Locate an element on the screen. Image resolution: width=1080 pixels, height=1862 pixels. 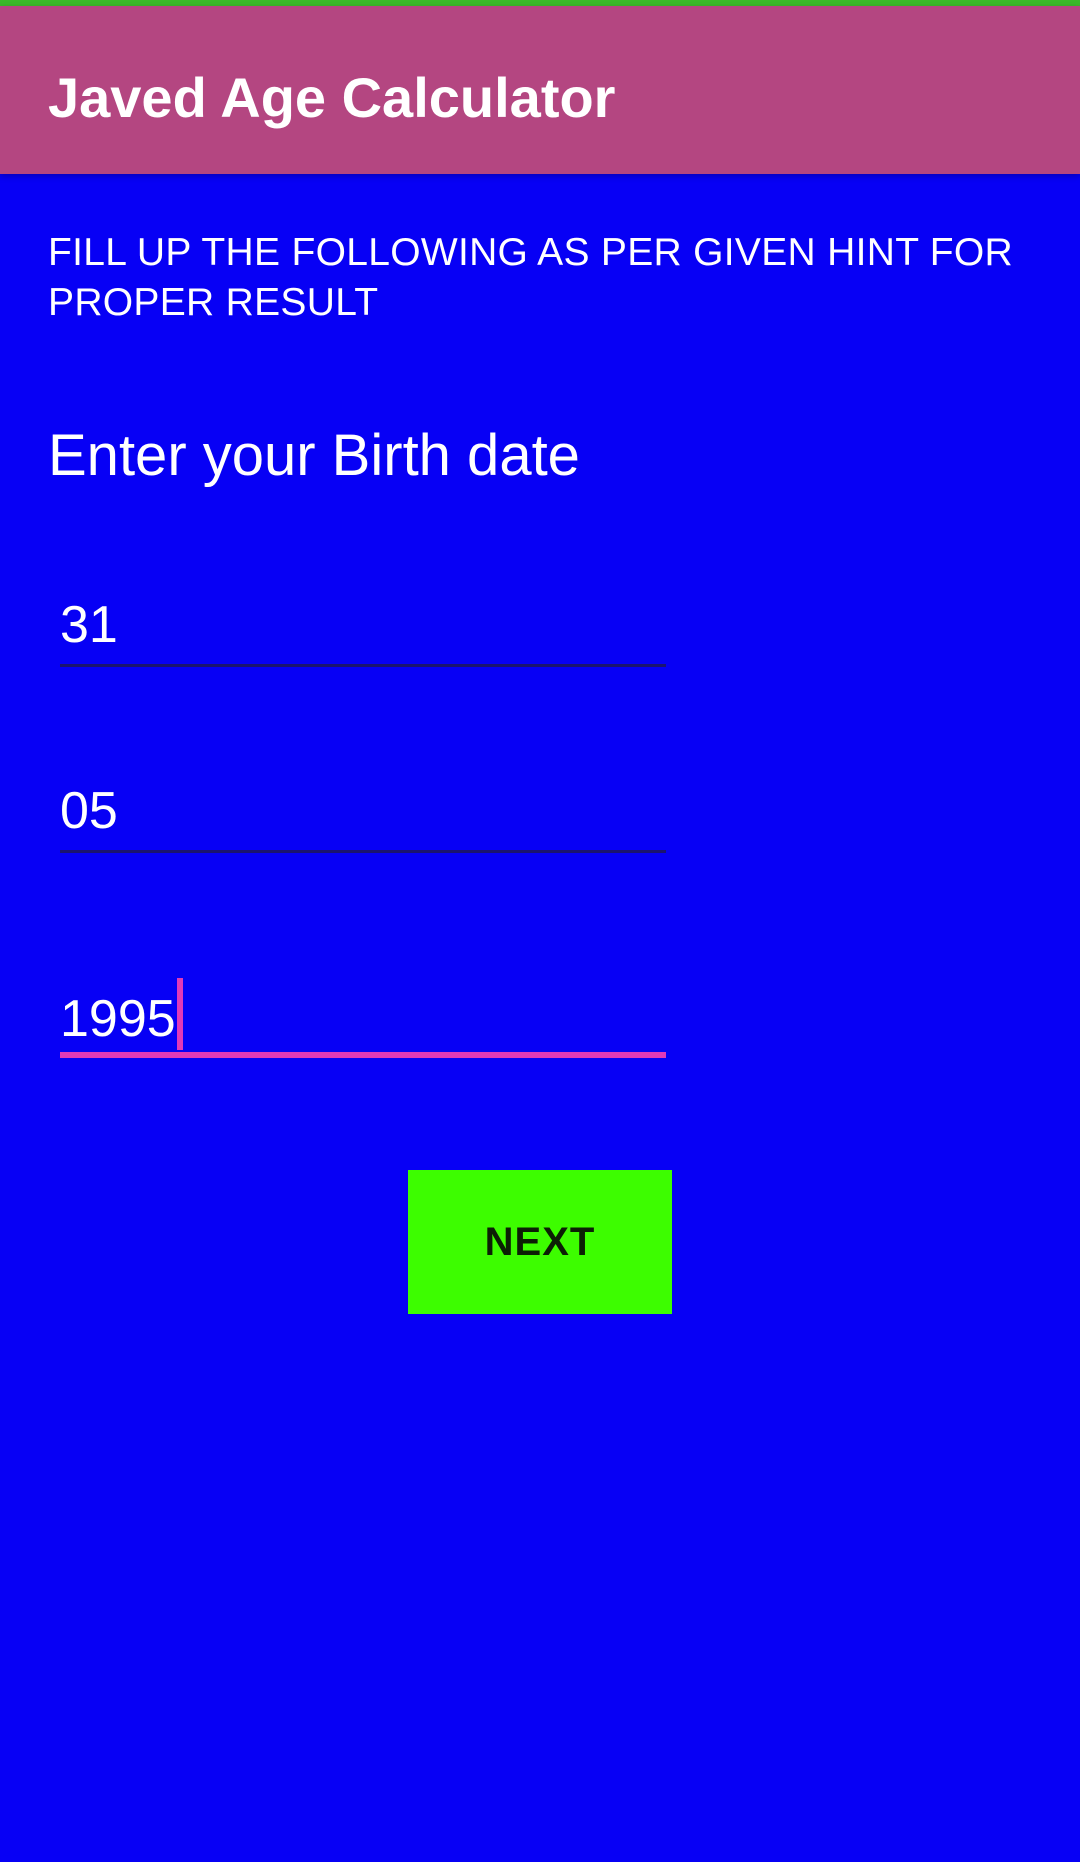
next-button: NEXT is located at coordinates (540, 1242).